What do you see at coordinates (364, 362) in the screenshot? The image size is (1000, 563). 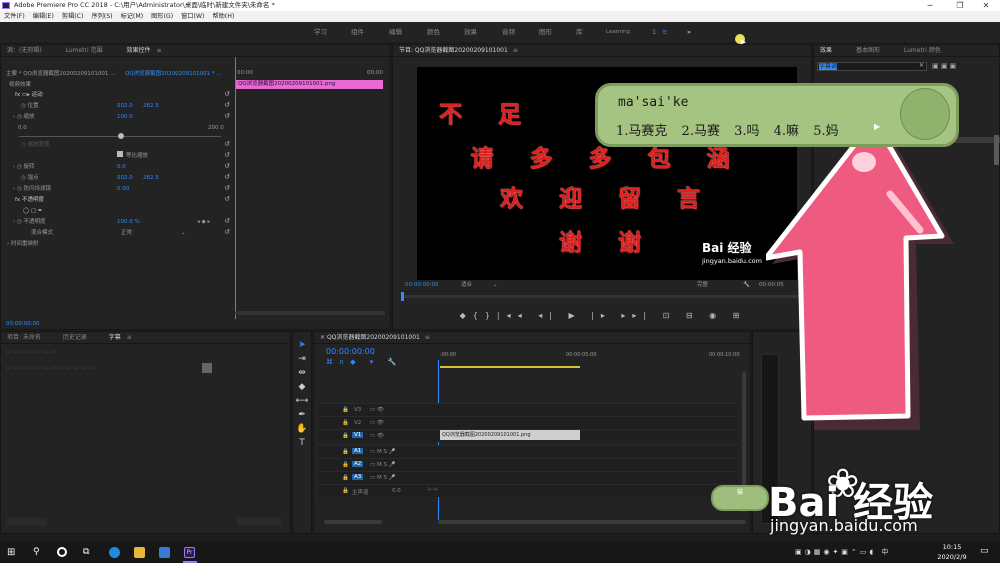 I see `timeline-toolbar-icons: ⌘∩◆ ▾ 🔧` at bounding box center [364, 362].